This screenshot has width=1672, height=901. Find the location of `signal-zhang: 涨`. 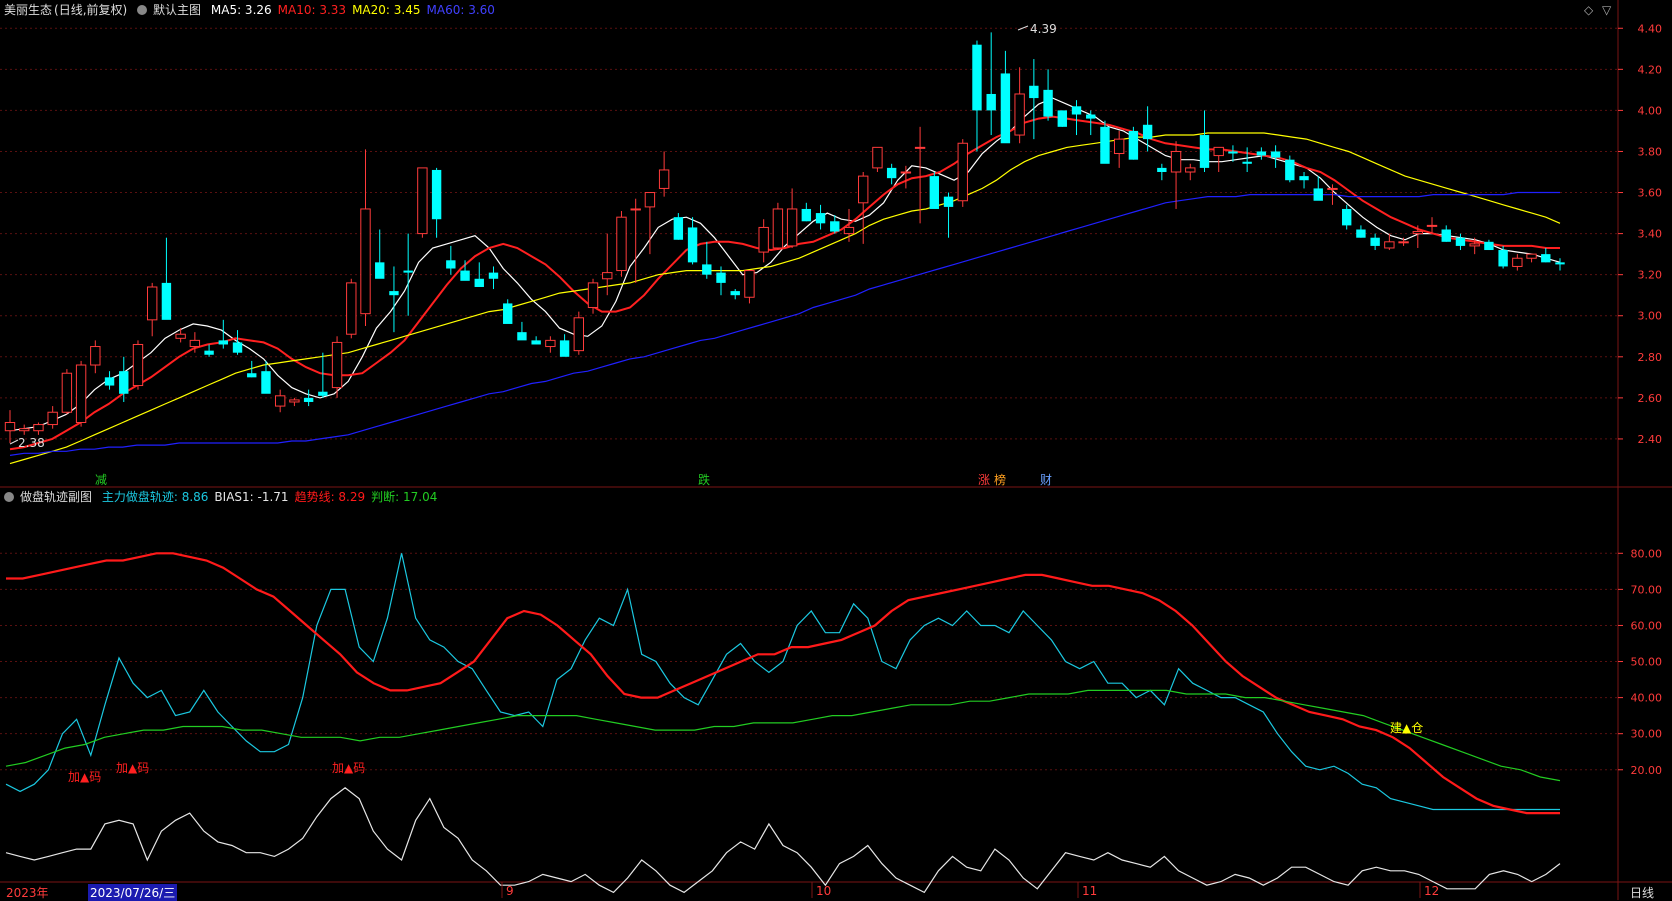

signal-zhang: 涨 is located at coordinates (984, 480).